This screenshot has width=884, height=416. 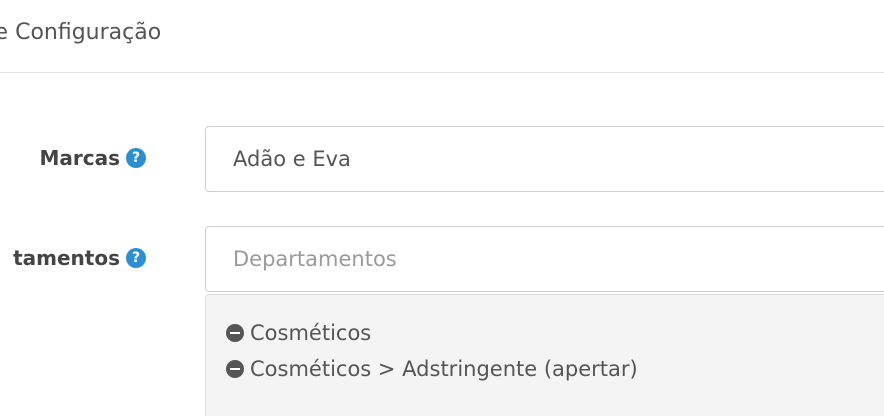 What do you see at coordinates (555, 333) in the screenshot?
I see `department-item: Cosméticos` at bounding box center [555, 333].